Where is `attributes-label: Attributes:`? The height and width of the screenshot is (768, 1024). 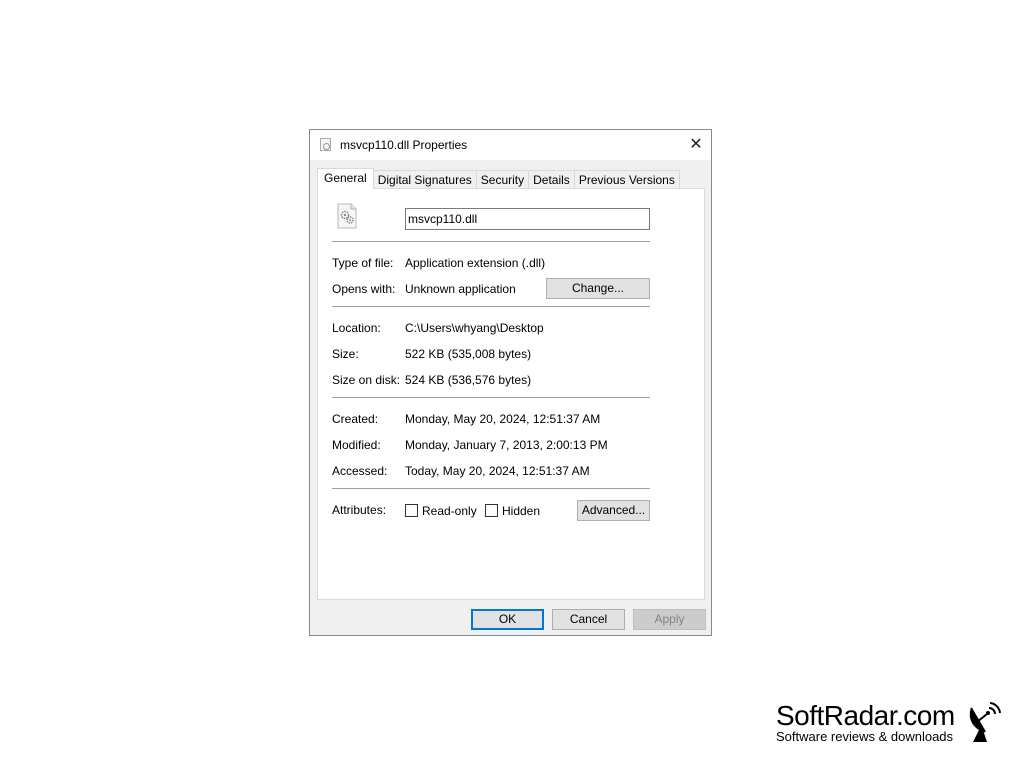 attributes-label: Attributes: is located at coordinates (359, 510).